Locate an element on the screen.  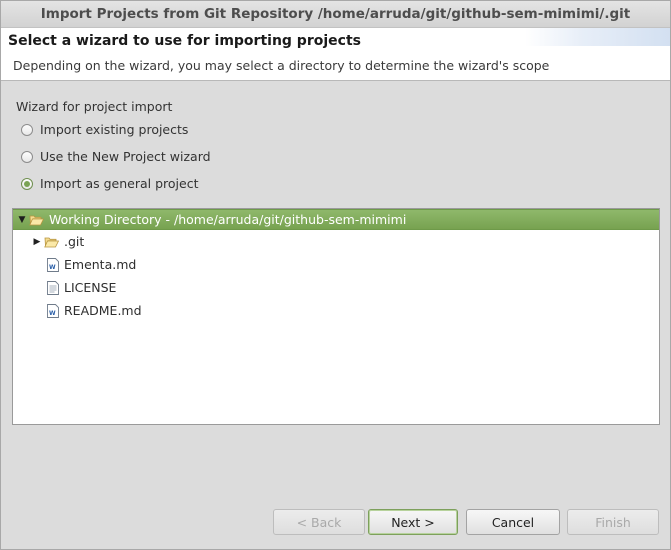
option-new-project-wizard: Use the New Project wizard is located at coordinates (116, 156).